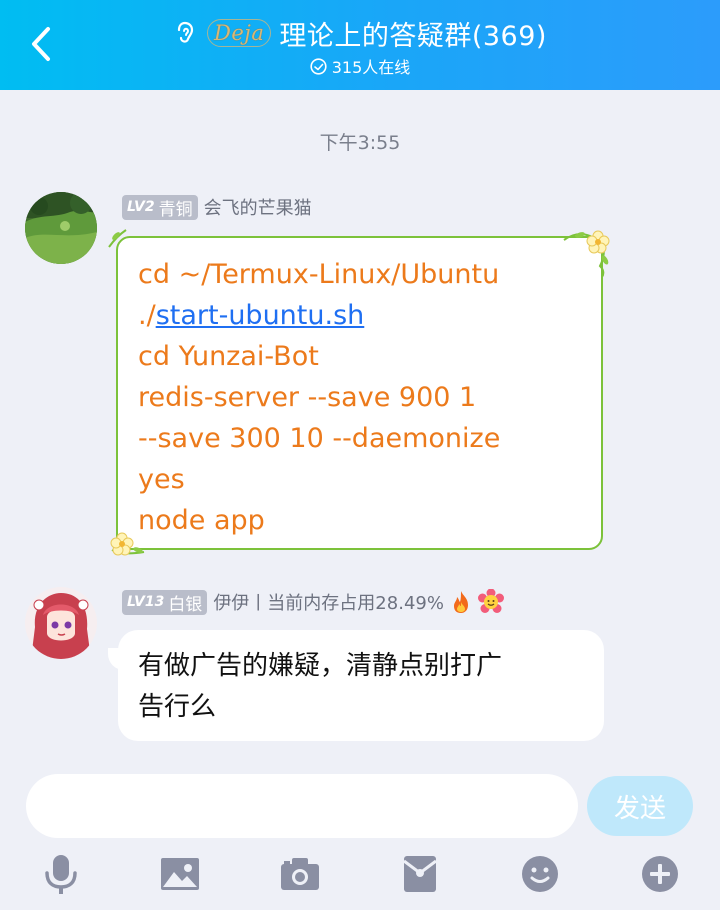  I want to click on plus-icon, so click(660, 874).